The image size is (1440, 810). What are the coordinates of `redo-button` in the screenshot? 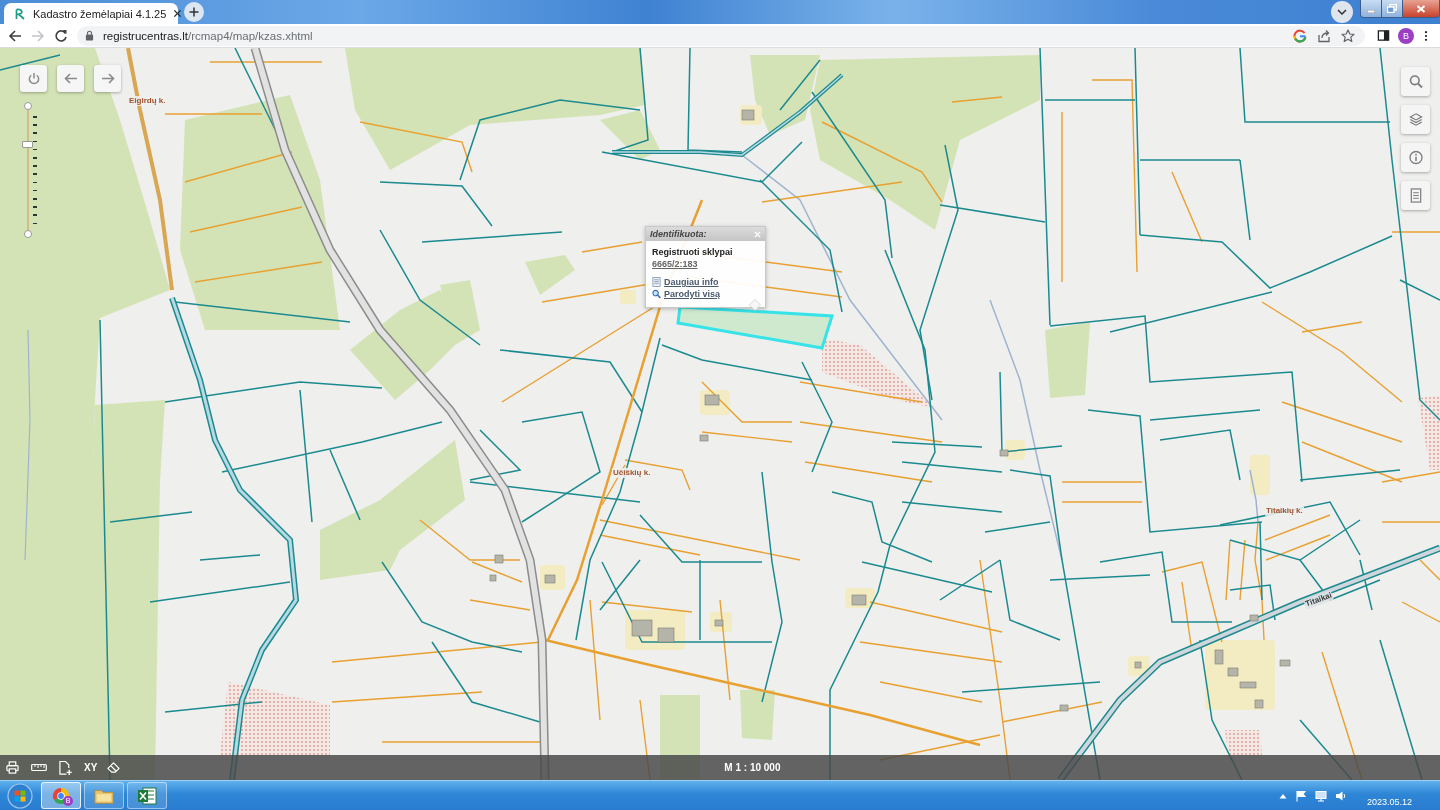 It's located at (107, 78).